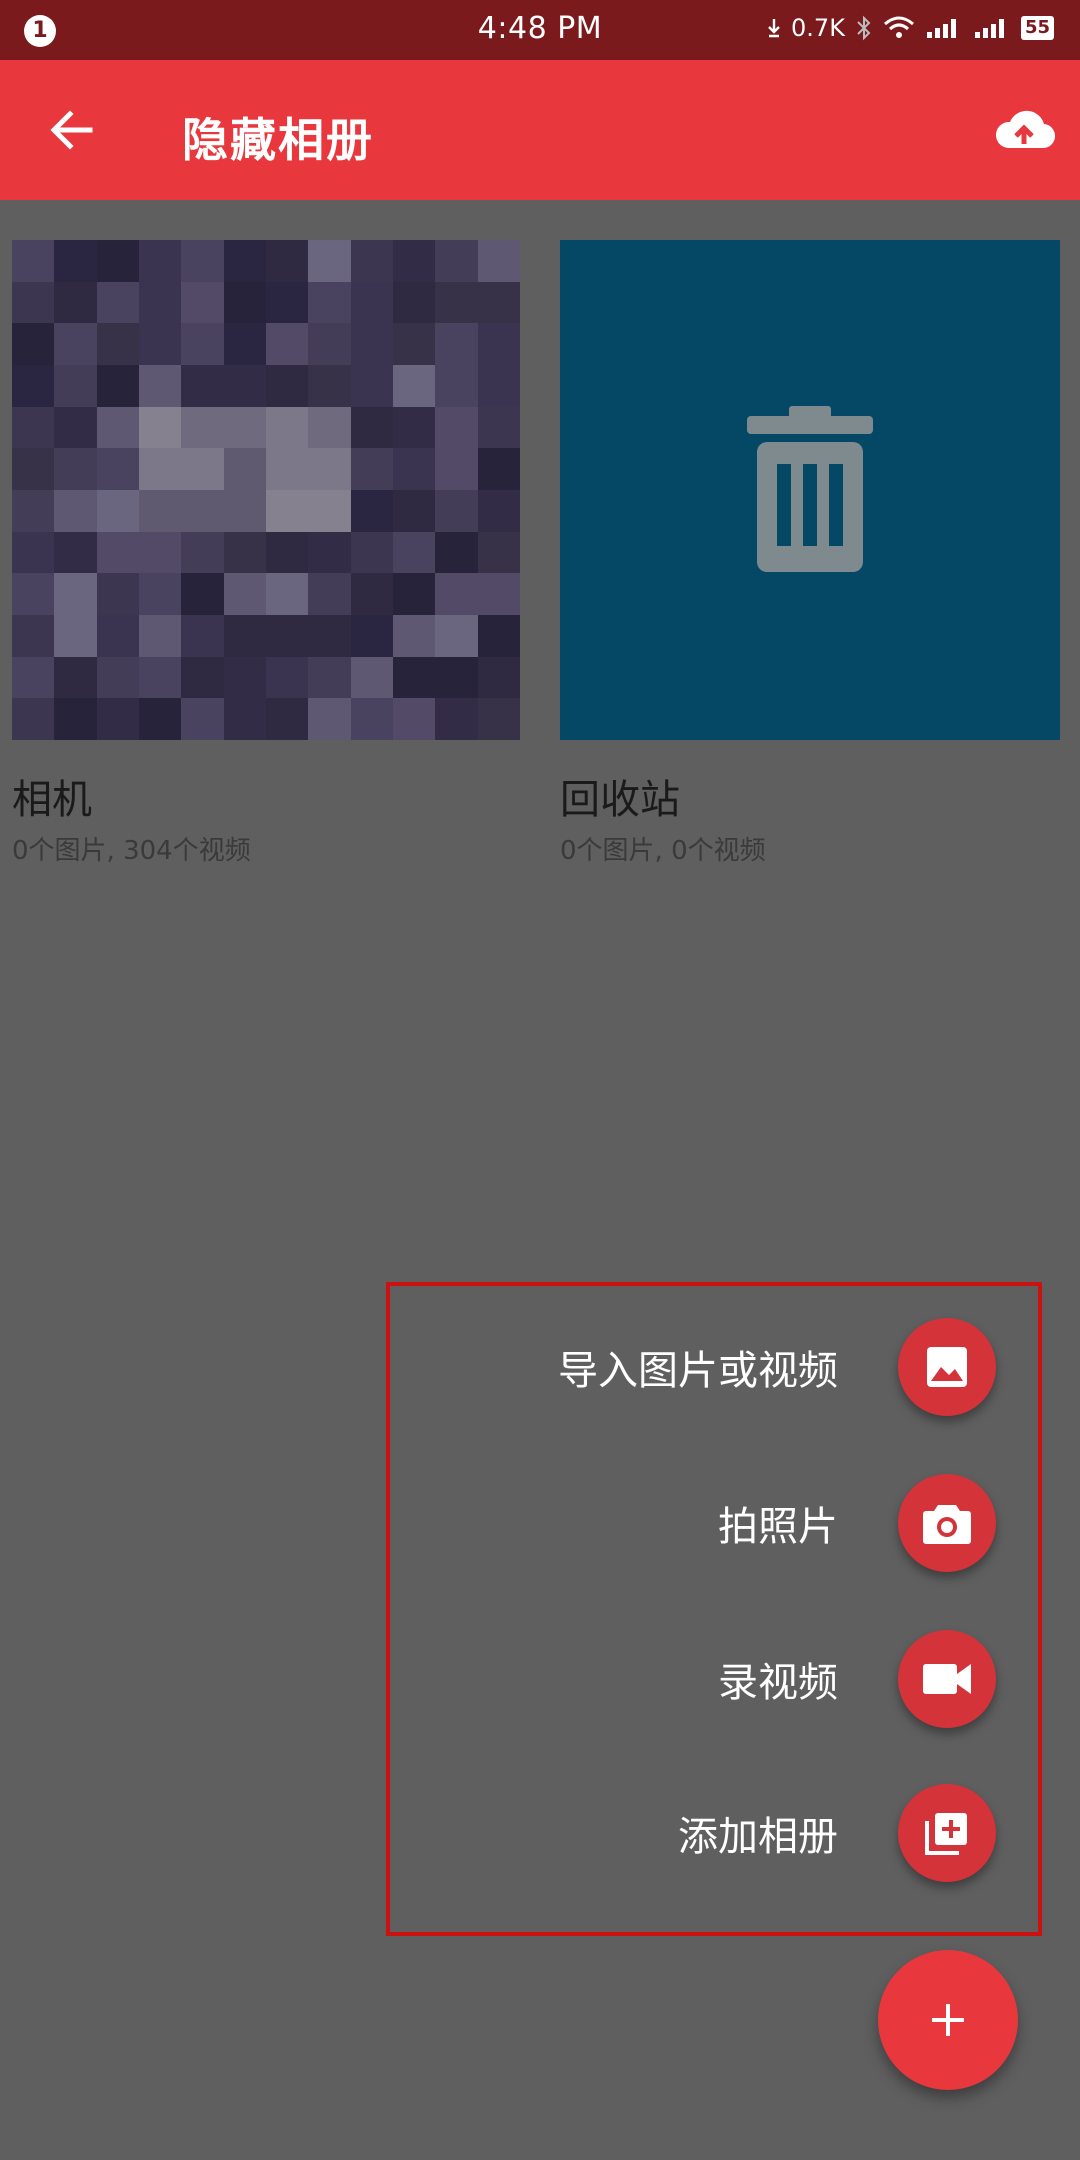  Describe the element at coordinates (72, 130) in the screenshot. I see `arrow-left-icon` at that location.